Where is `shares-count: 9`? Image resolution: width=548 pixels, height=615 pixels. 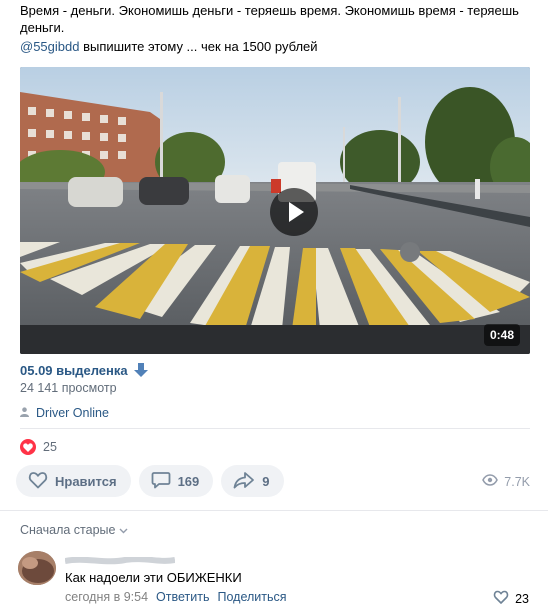
shares-count: 9 is located at coordinates (266, 481).